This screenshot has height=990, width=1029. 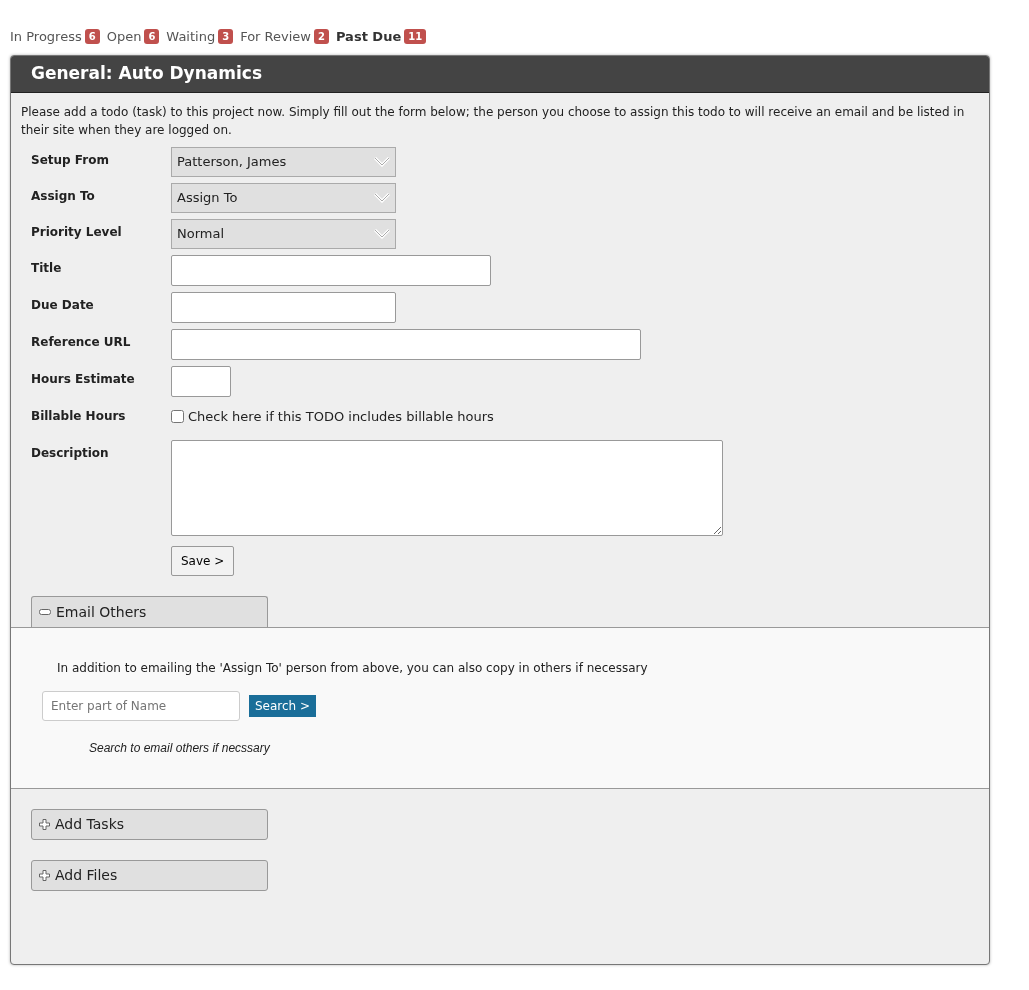 I want to click on field-label: Billable Hours, so click(x=79, y=416).